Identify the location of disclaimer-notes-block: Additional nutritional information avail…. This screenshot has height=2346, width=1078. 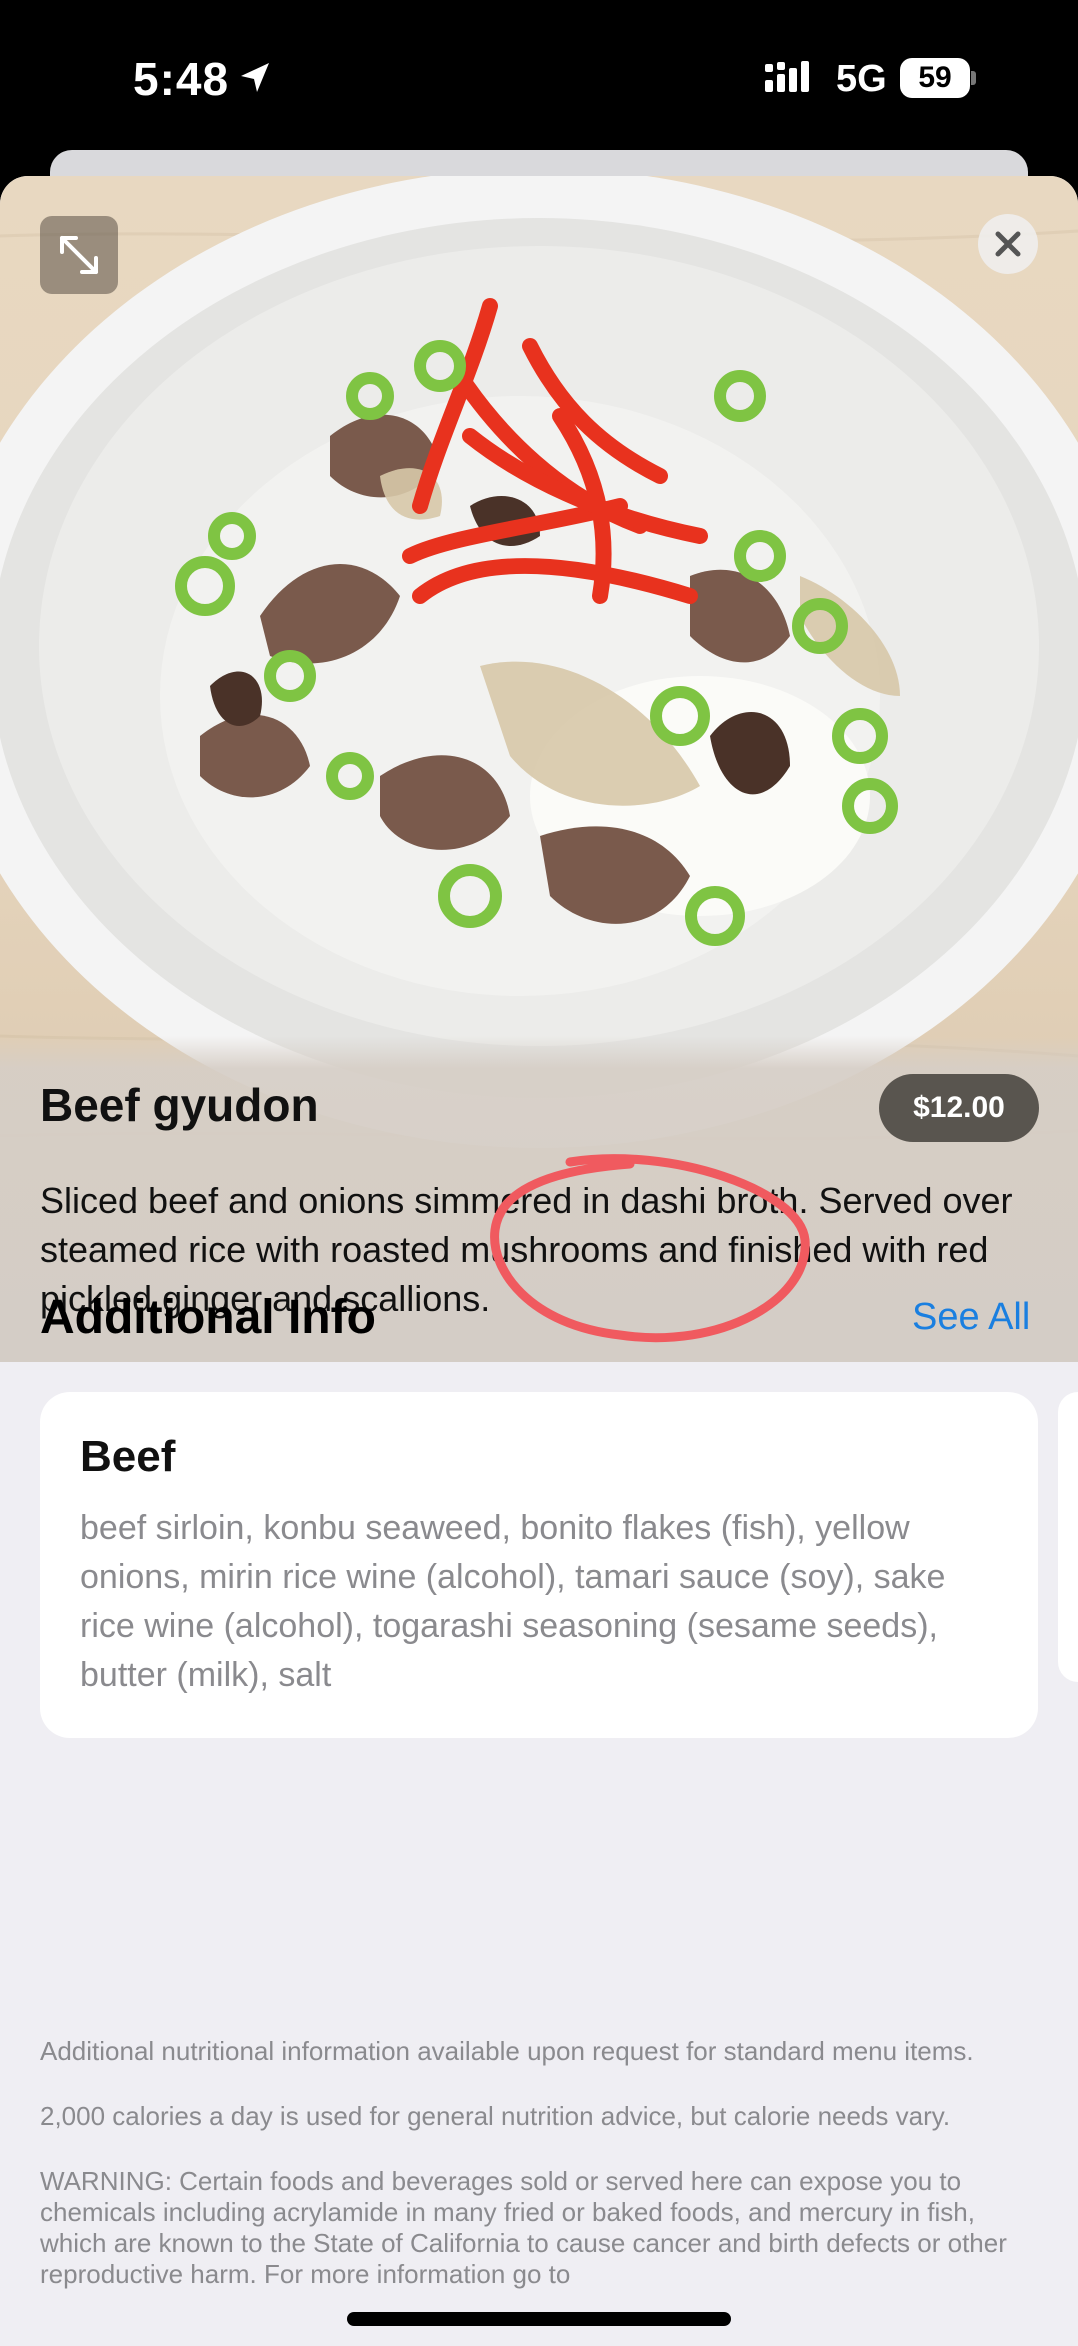
(540, 2180).